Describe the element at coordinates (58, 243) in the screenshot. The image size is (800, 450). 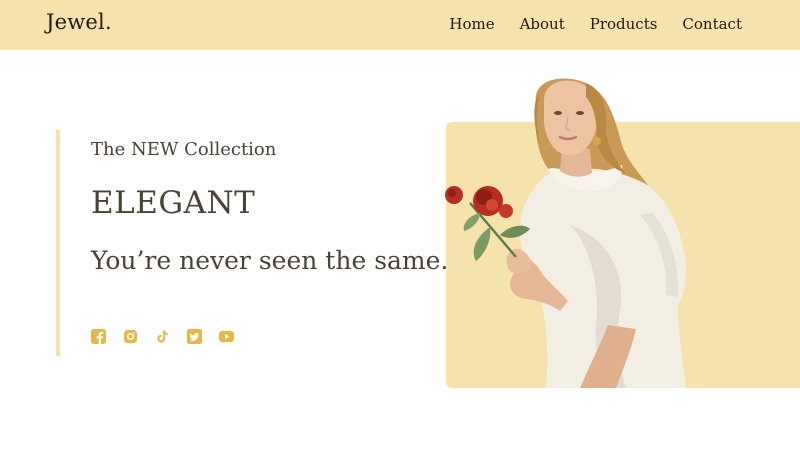
I see `accent-bar` at that location.